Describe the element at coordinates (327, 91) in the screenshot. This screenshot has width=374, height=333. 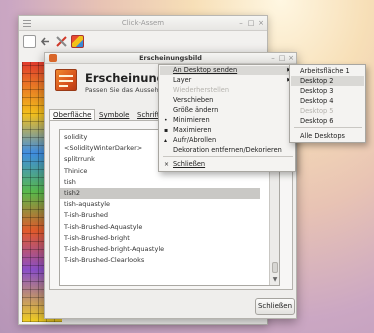
I see `submenu-item-desktop-3: Desktop 3` at that location.